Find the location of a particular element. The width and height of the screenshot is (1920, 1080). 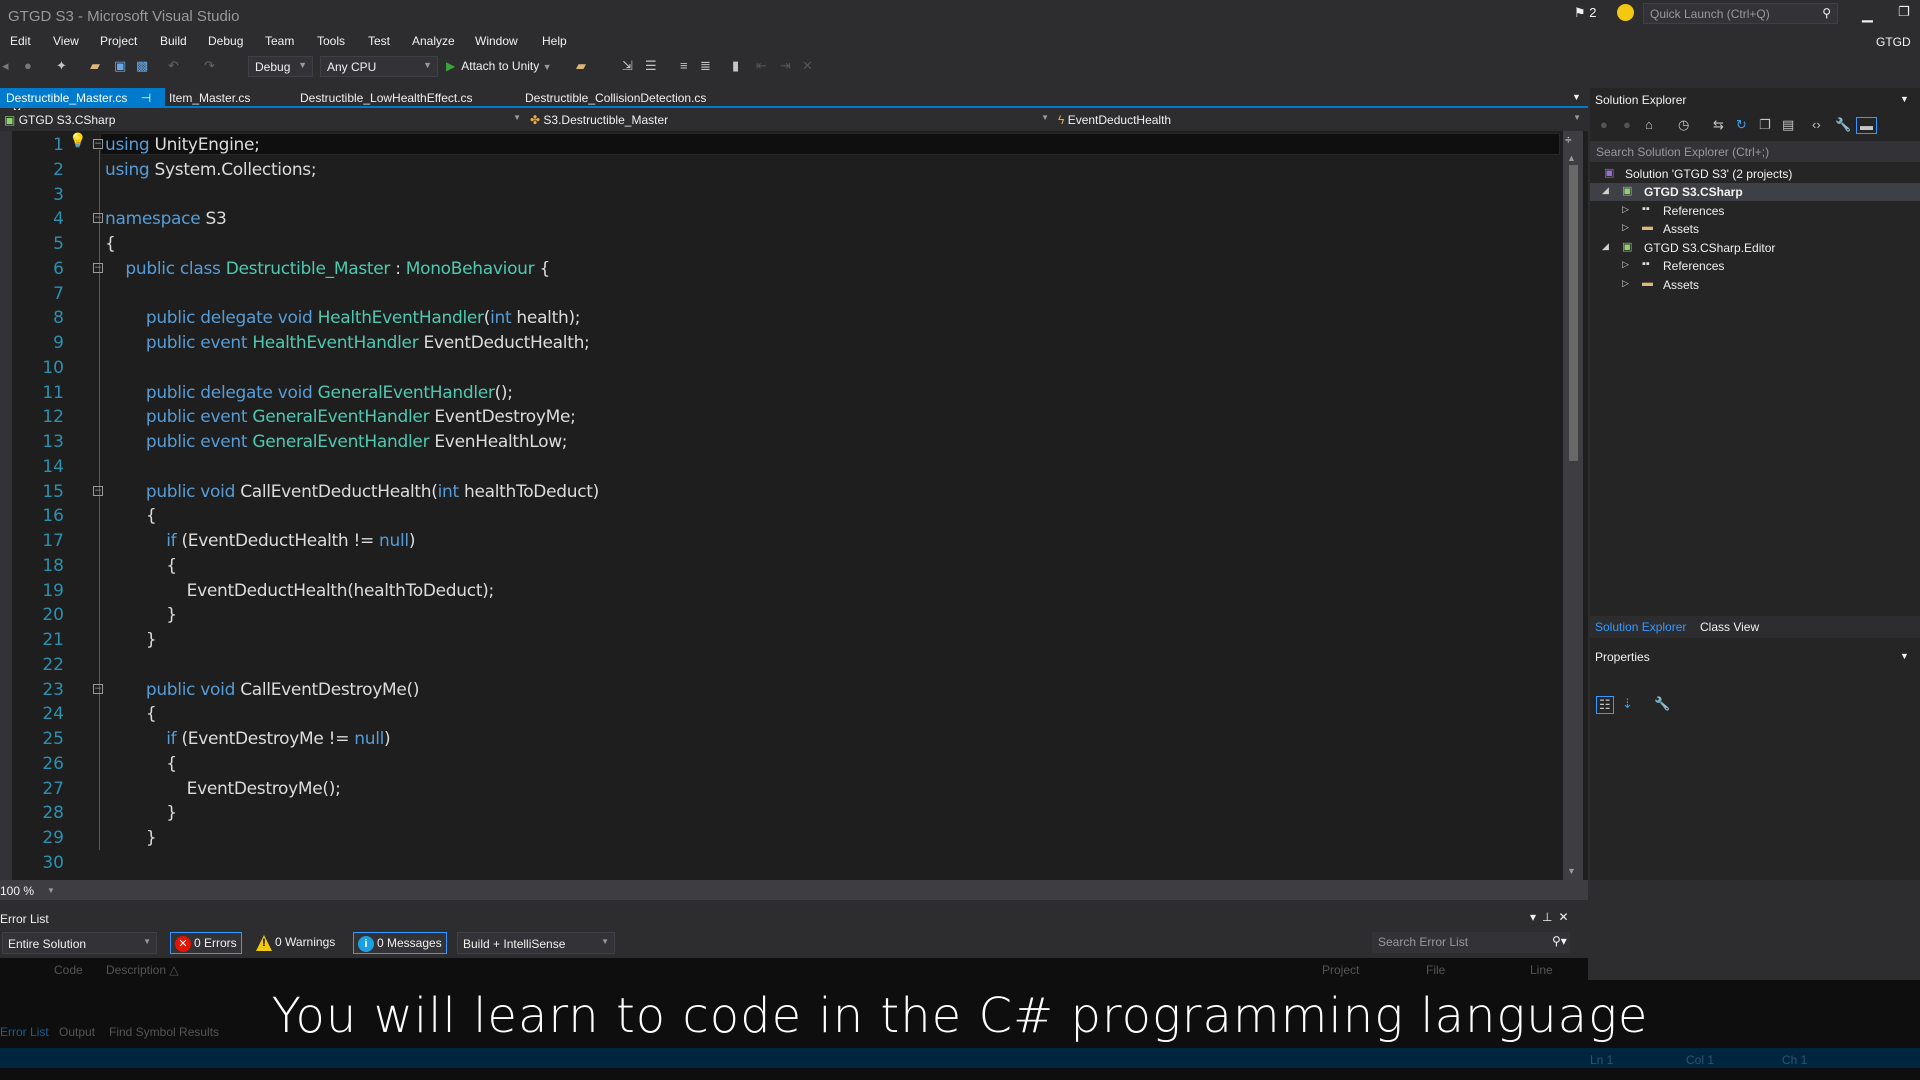

properties-wrench-icon: 🔧 is located at coordinates (1843, 125).